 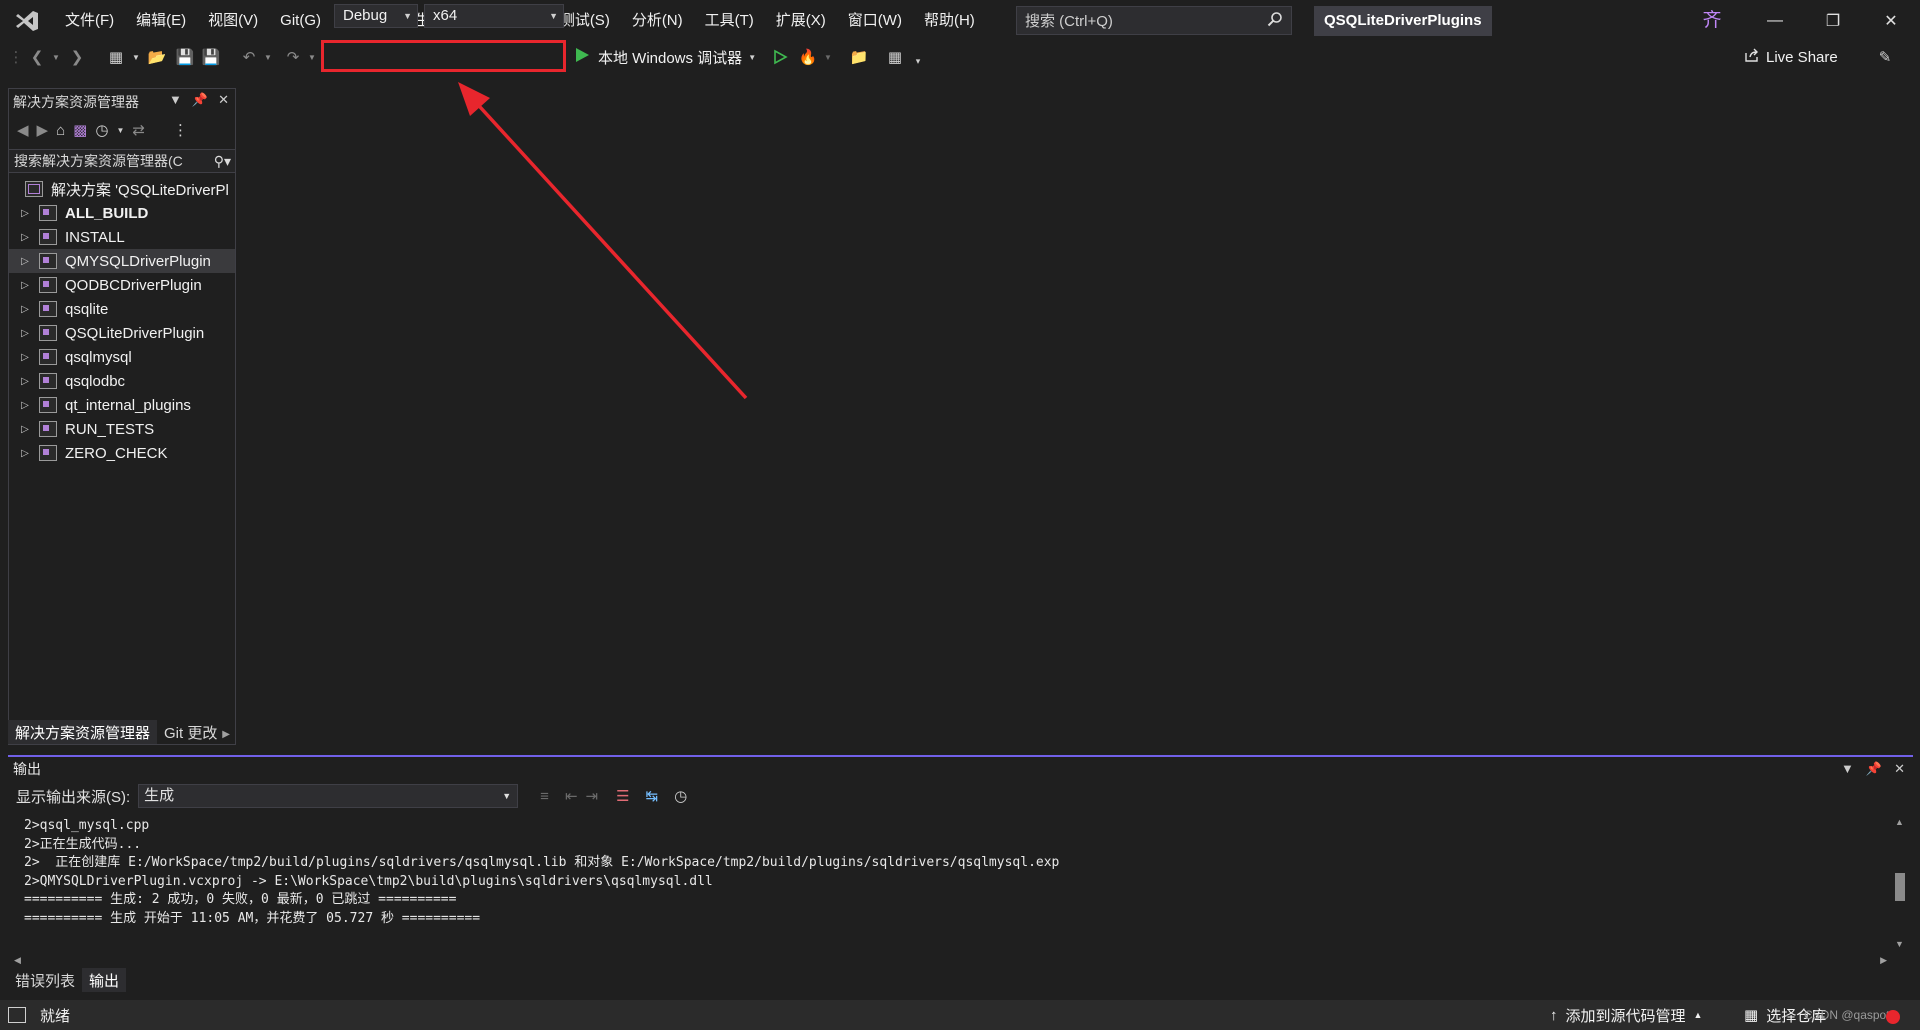 What do you see at coordinates (680, 796) in the screenshot?
I see `timestamp-icon: ◷` at bounding box center [680, 796].